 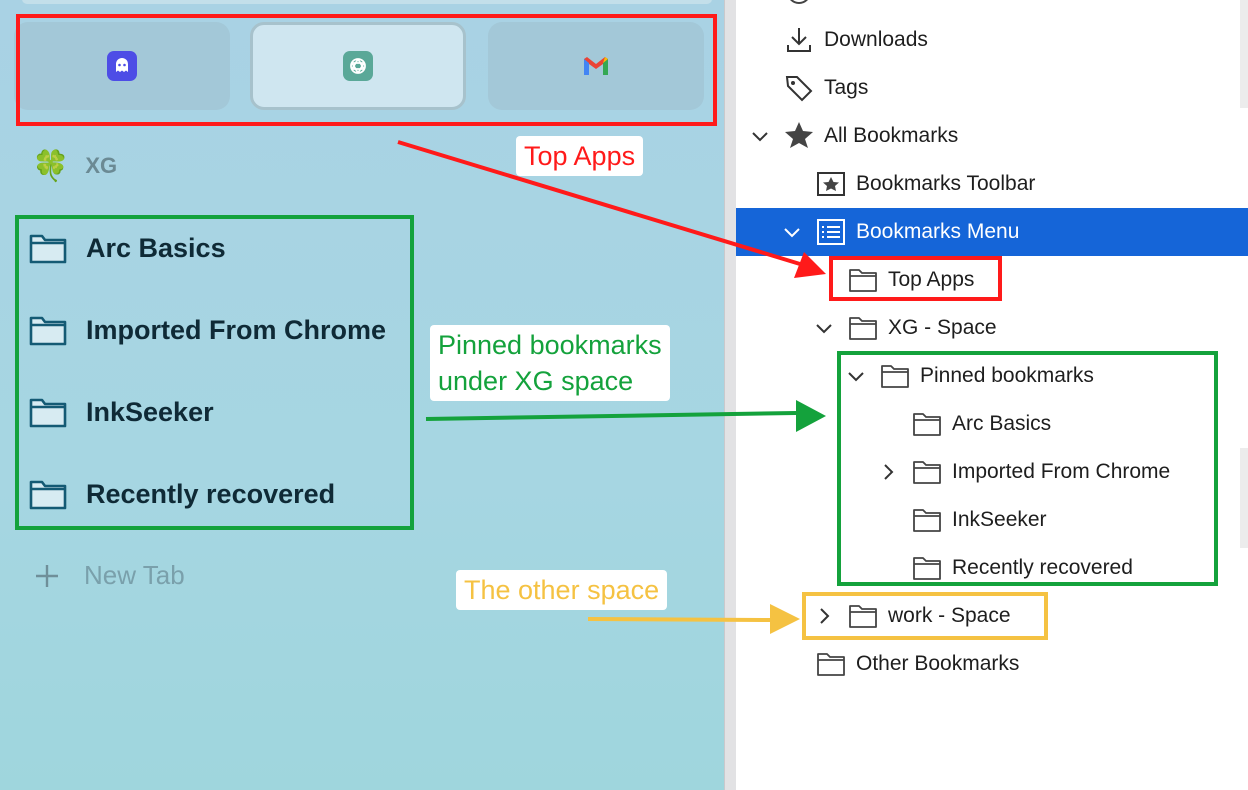 What do you see at coordinates (799, 135) in the screenshot?
I see `star-icon` at bounding box center [799, 135].